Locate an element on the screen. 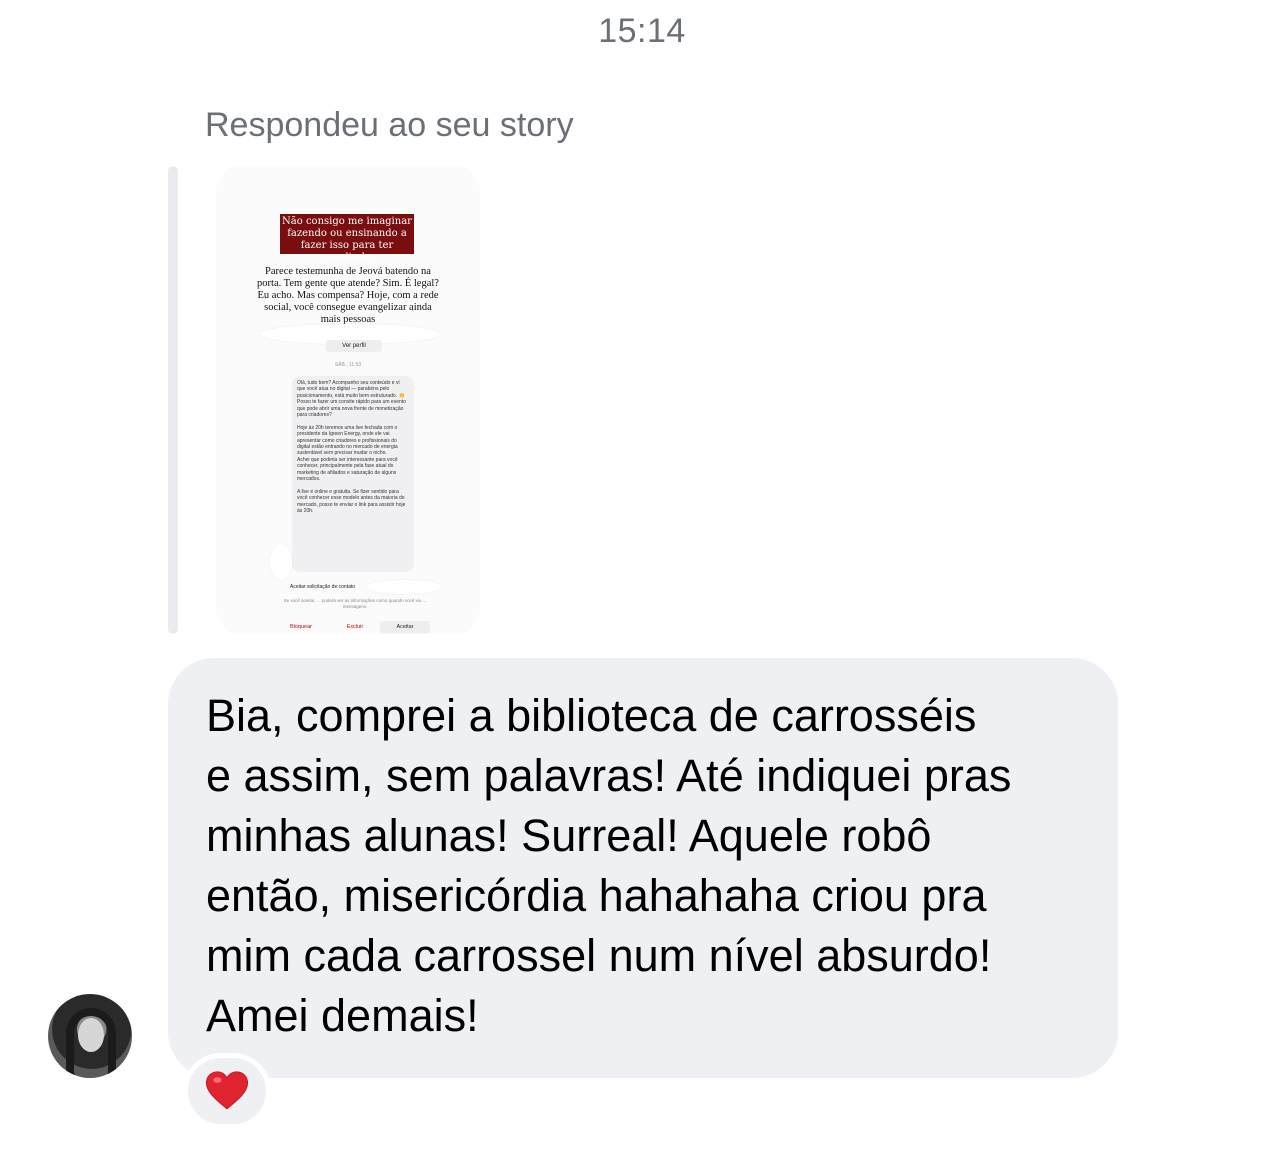 The height and width of the screenshot is (1153, 1284). heart-icon is located at coordinates (227, 1090).